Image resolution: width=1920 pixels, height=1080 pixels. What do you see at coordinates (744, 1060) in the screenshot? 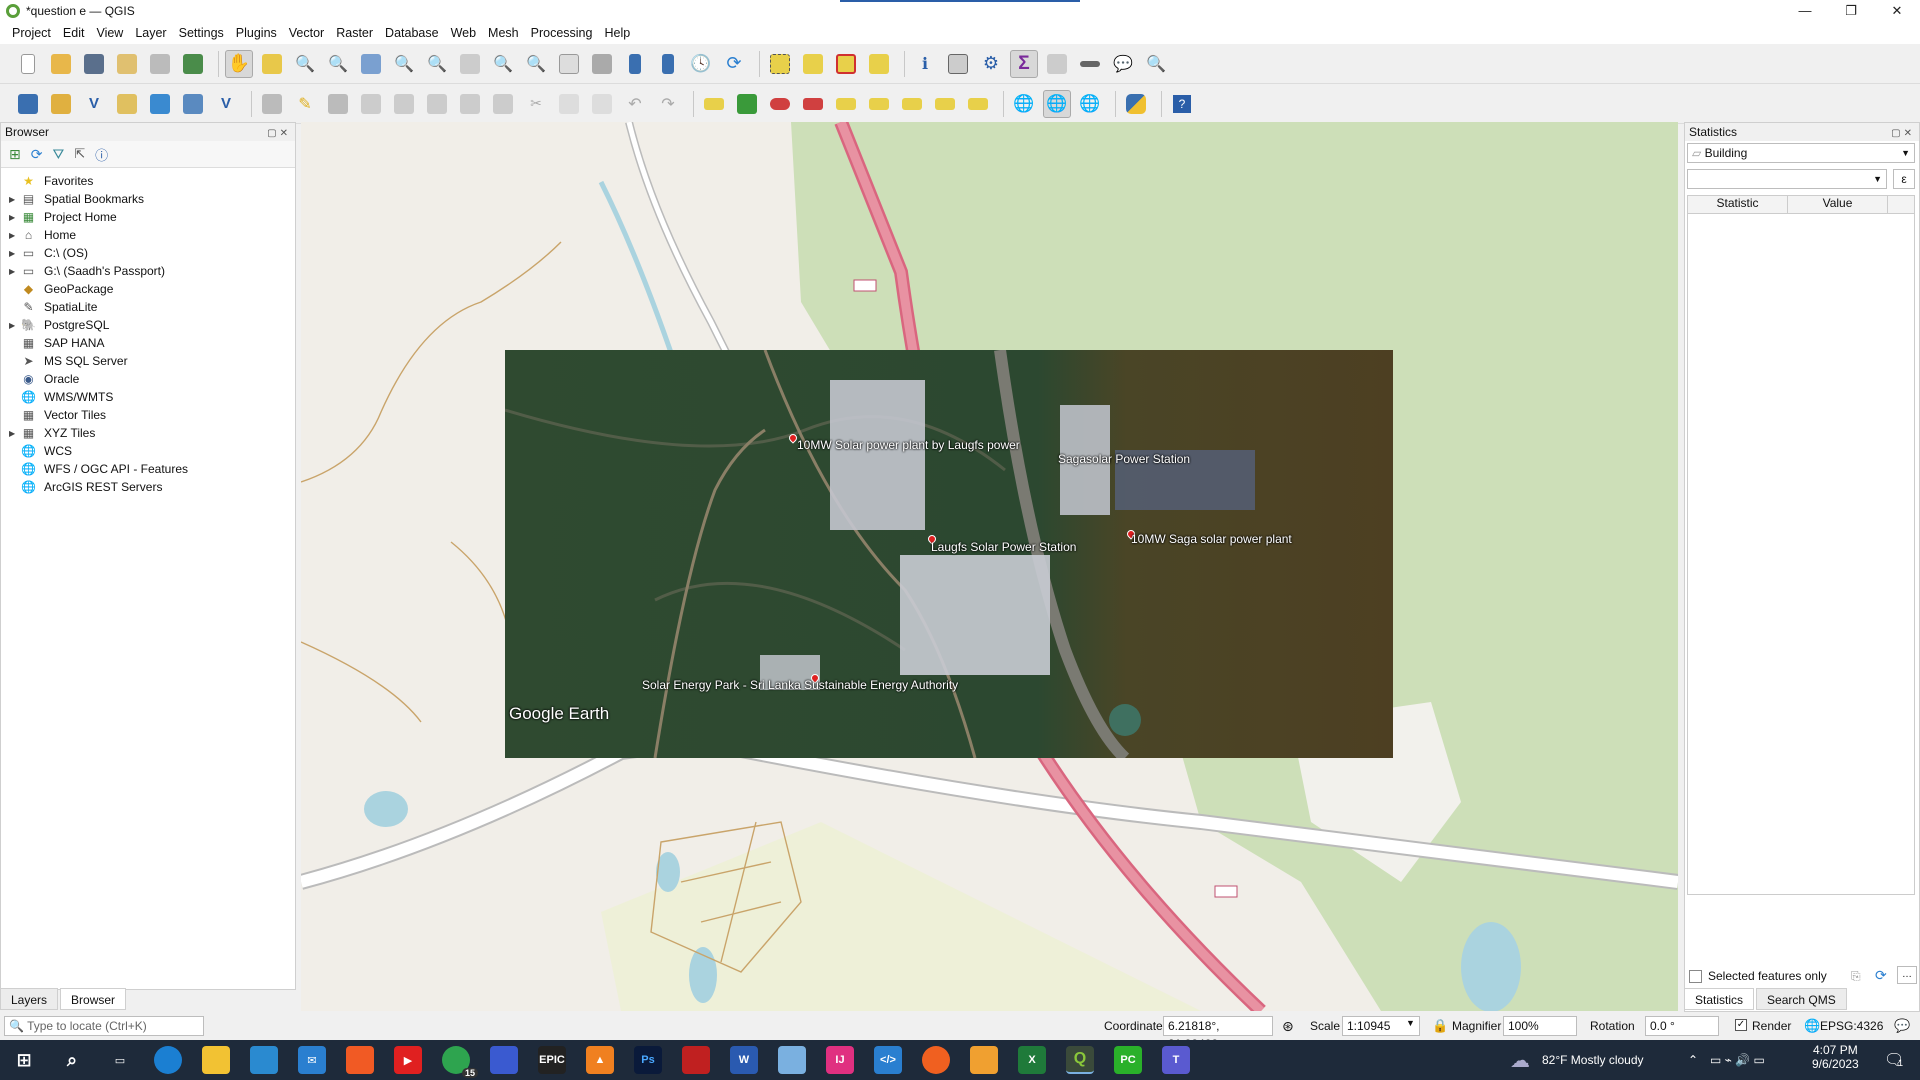
I see `word-icon: W` at bounding box center [744, 1060].